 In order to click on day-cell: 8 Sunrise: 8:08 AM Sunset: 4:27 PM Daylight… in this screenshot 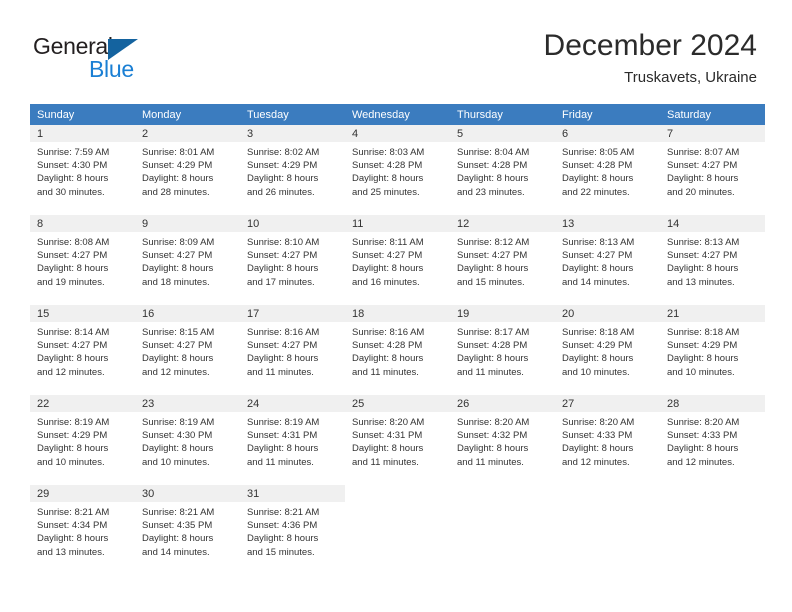, I will do `click(82, 260)`.